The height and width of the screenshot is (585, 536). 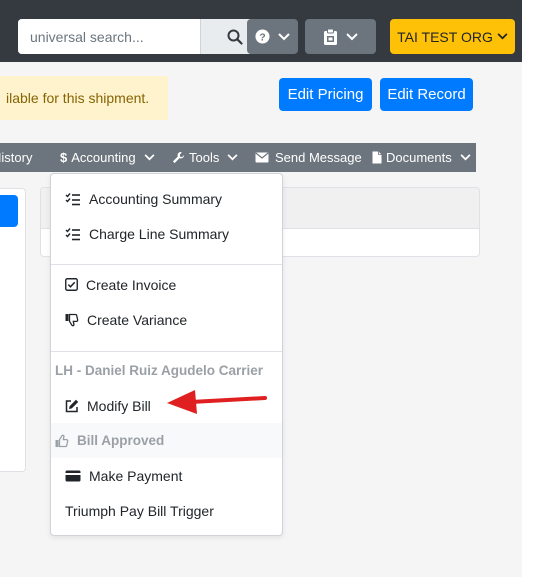 I want to click on help-dropdown-button: ?, so click(x=272, y=36).